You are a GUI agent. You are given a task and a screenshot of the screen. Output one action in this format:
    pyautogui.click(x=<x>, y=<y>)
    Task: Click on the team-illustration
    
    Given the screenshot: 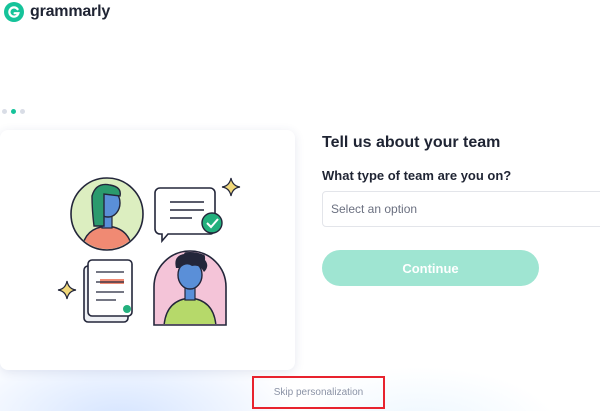 What is the action you would take?
    pyautogui.click(x=149, y=251)
    